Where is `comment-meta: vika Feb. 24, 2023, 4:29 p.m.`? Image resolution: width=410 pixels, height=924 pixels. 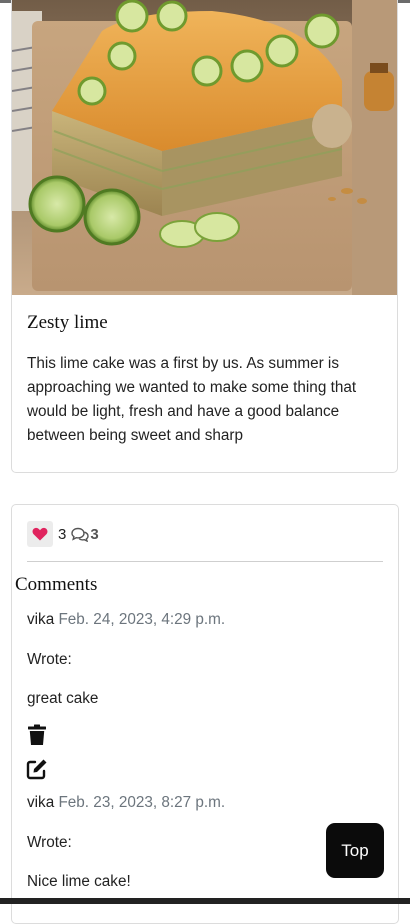
comment-meta: vika Feb. 24, 2023, 4:29 p.m. is located at coordinates (126, 620).